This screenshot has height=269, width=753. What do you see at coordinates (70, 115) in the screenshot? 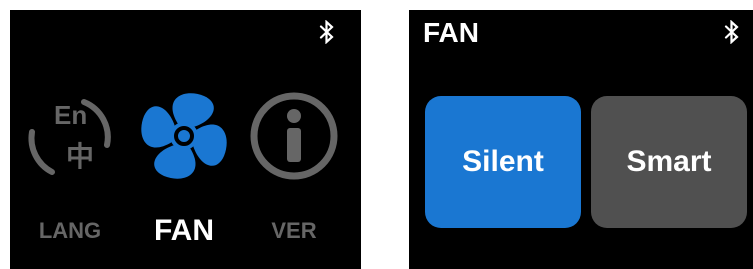
I see `language-icon-en-text: En` at bounding box center [70, 115].